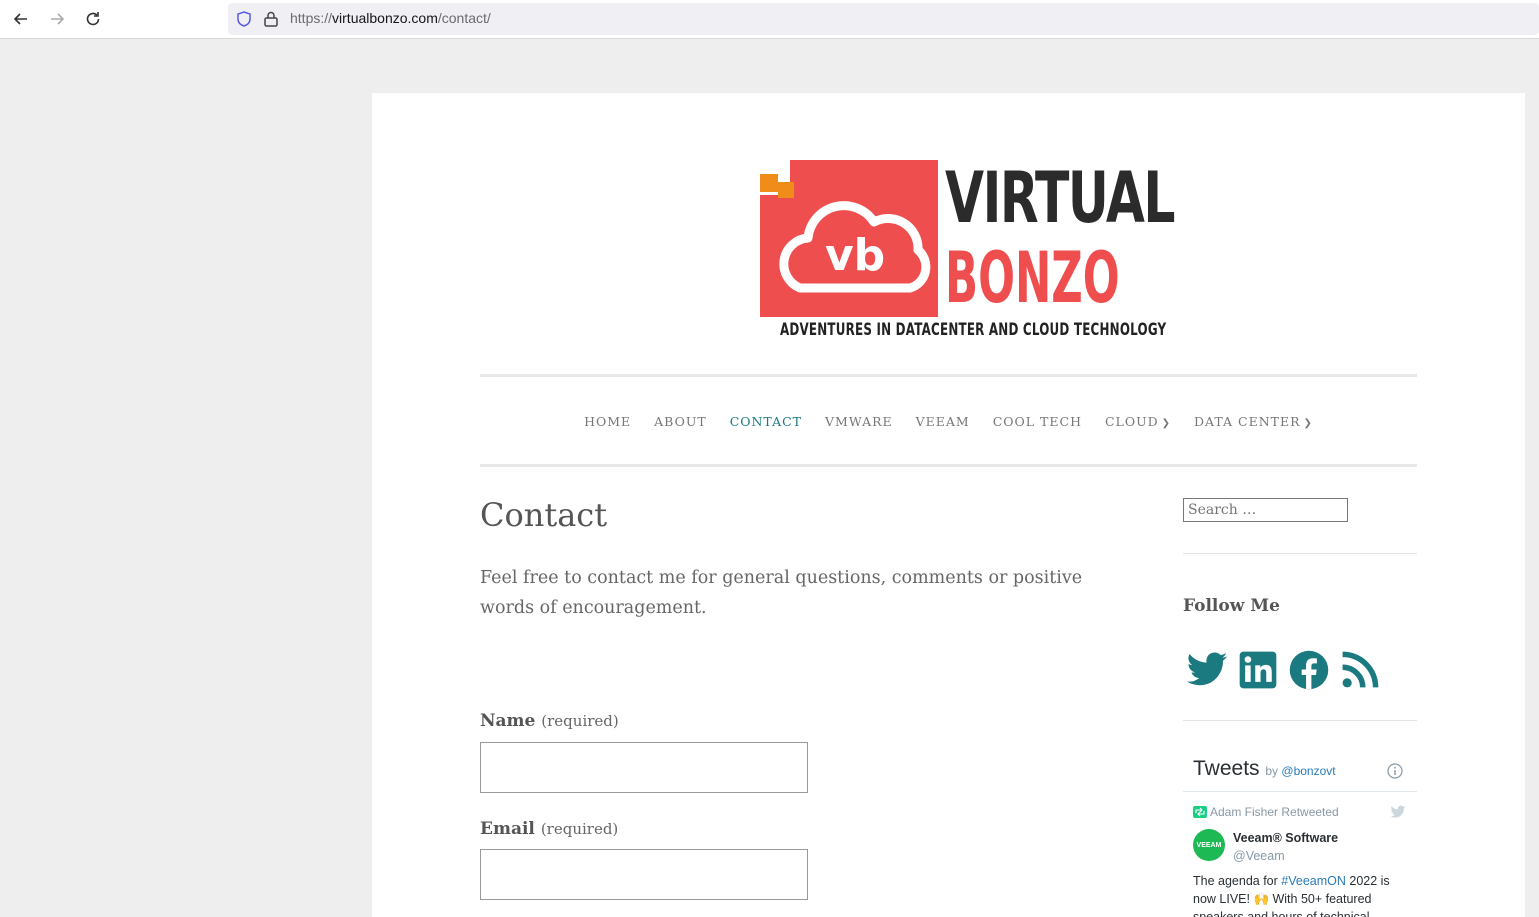 Image resolution: width=1539 pixels, height=917 pixels. I want to click on url-text: https://virtualbonzo.com/contact/, so click(390, 18).